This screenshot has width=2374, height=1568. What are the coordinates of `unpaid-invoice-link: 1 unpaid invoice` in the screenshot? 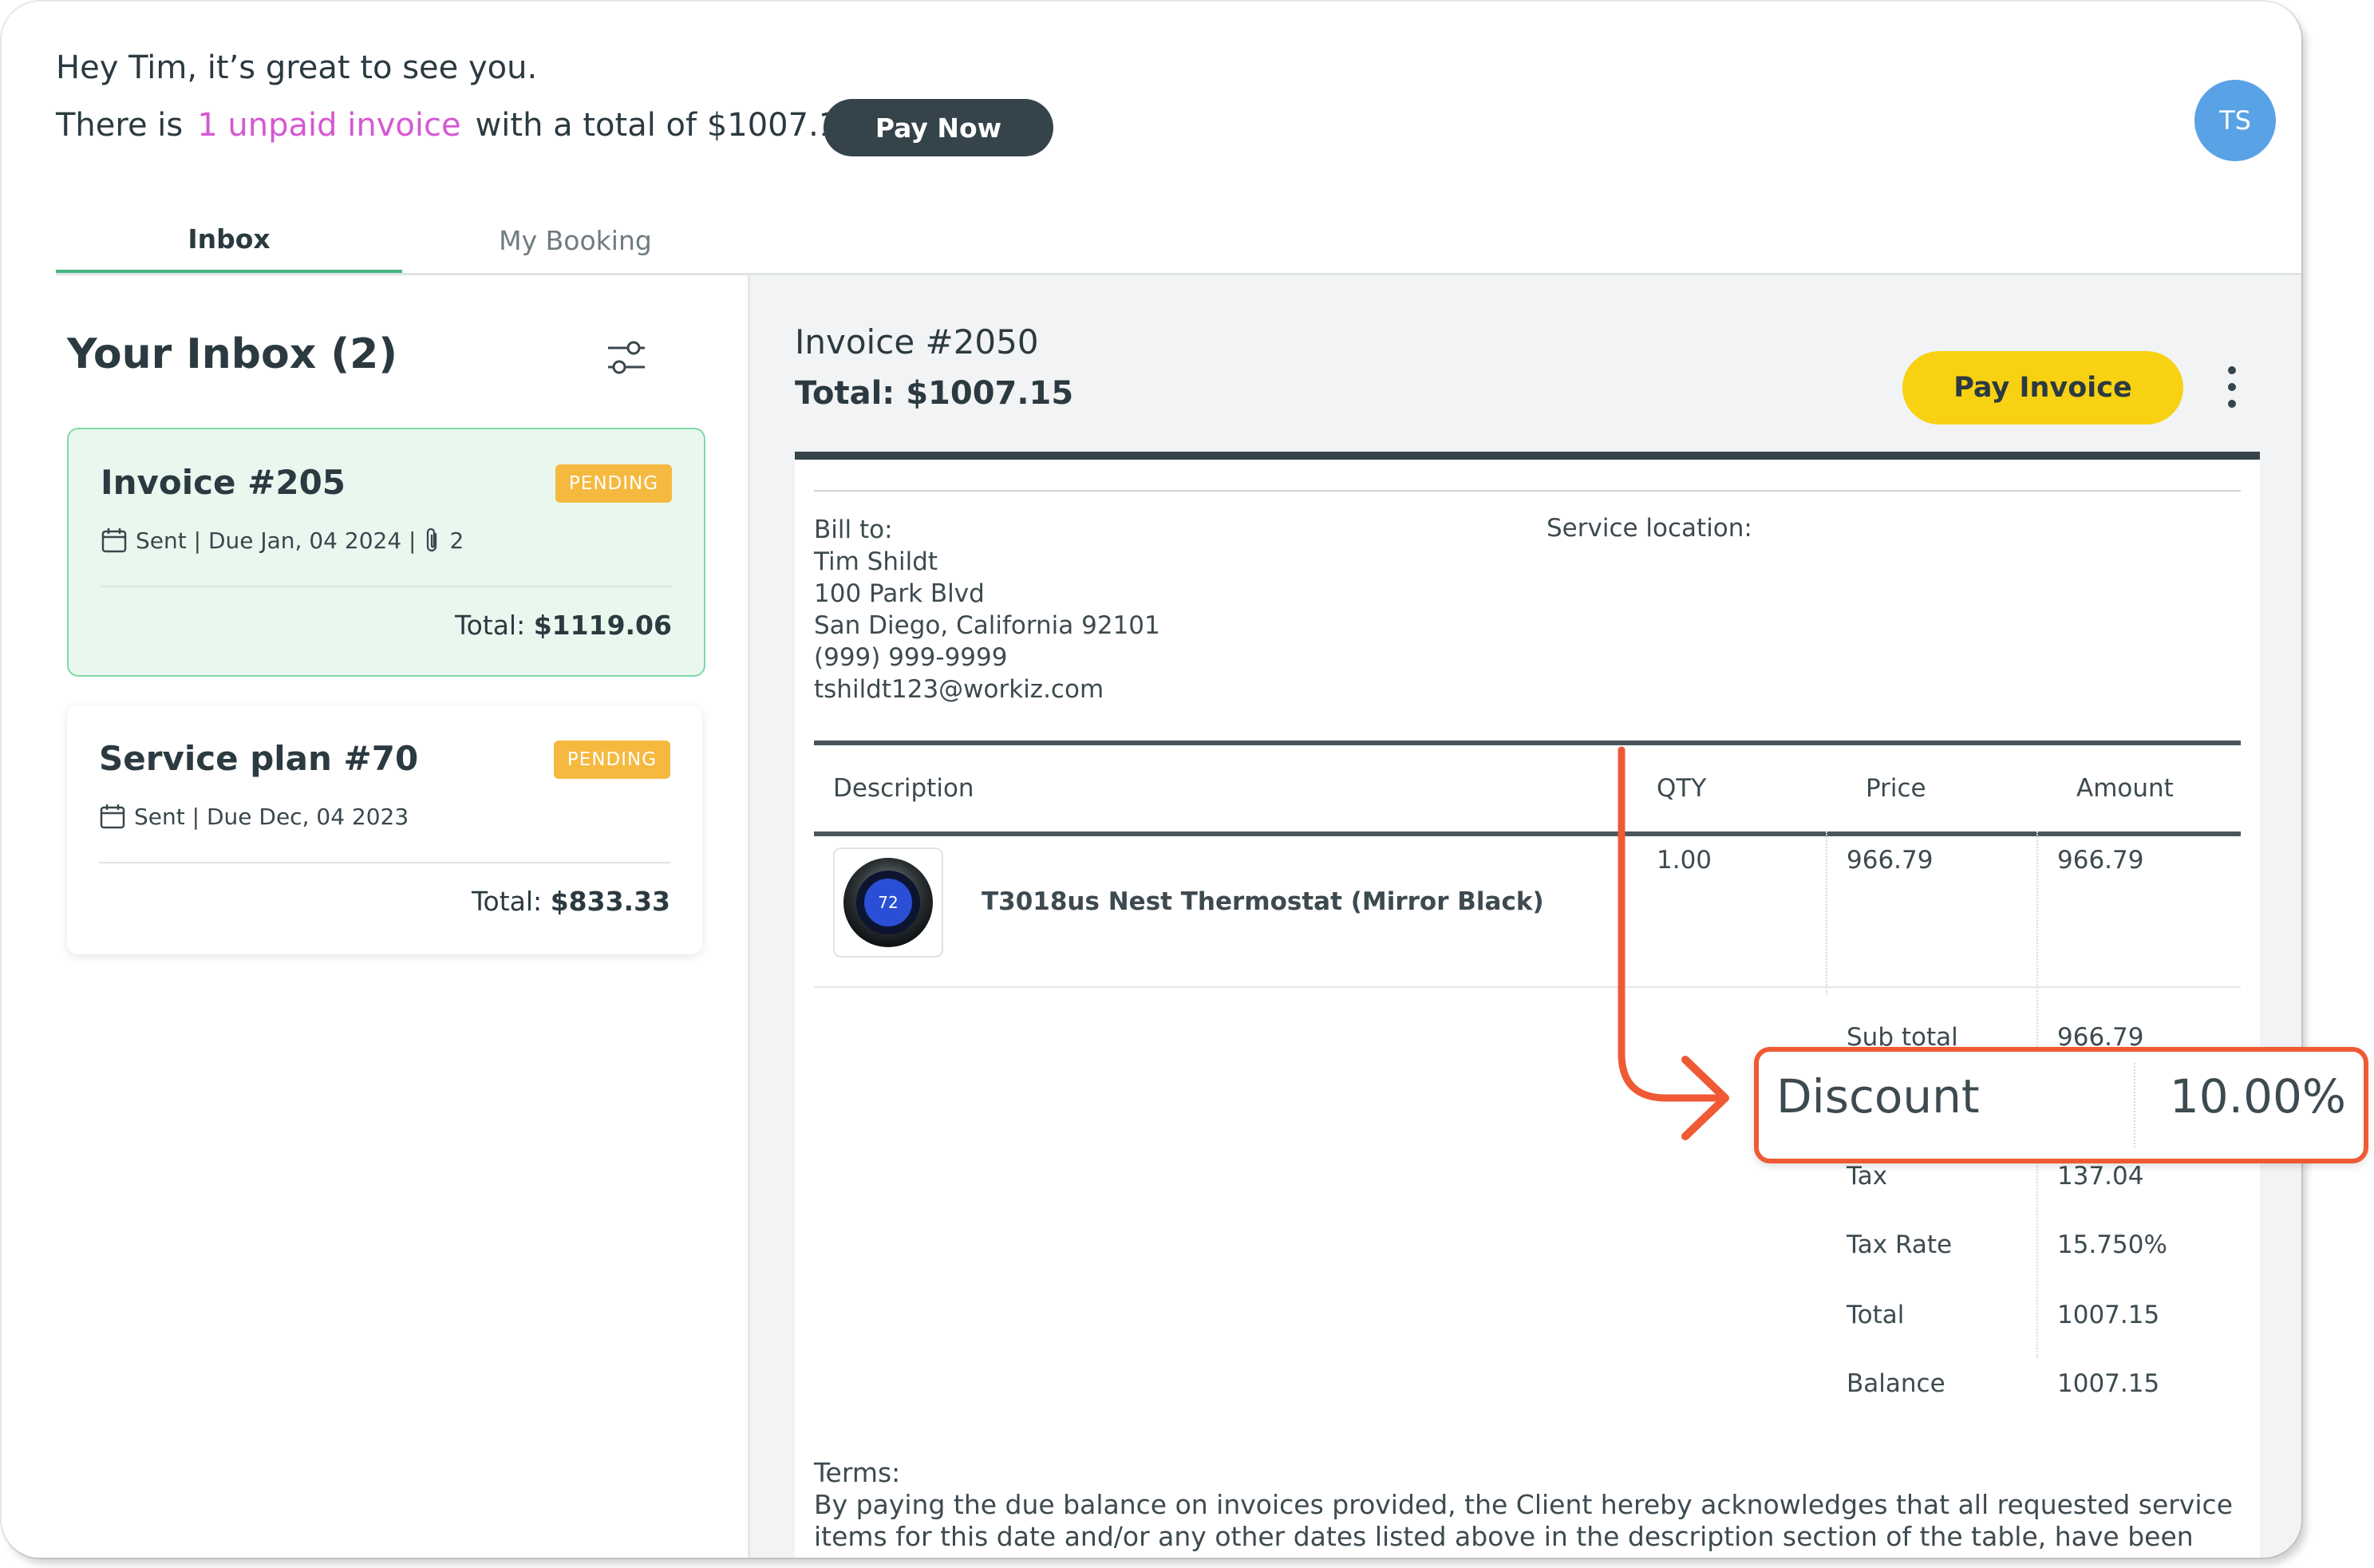 It's located at (328, 125).